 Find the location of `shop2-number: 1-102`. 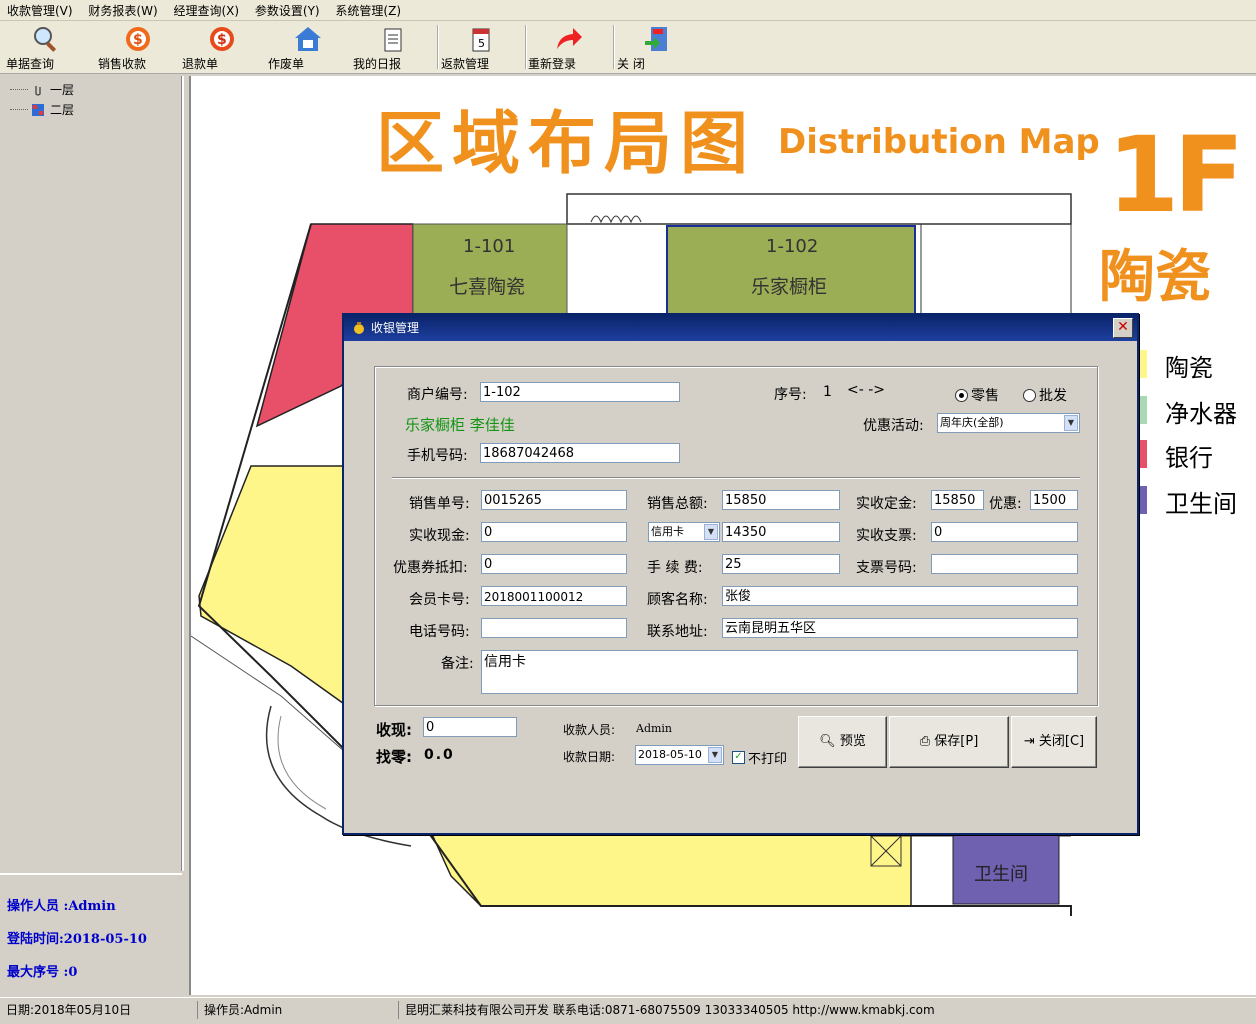

shop2-number: 1-102 is located at coordinates (792, 246).